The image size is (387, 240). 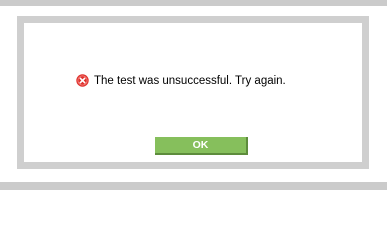 I want to click on bottom-divider-bar, so click(x=193, y=186).